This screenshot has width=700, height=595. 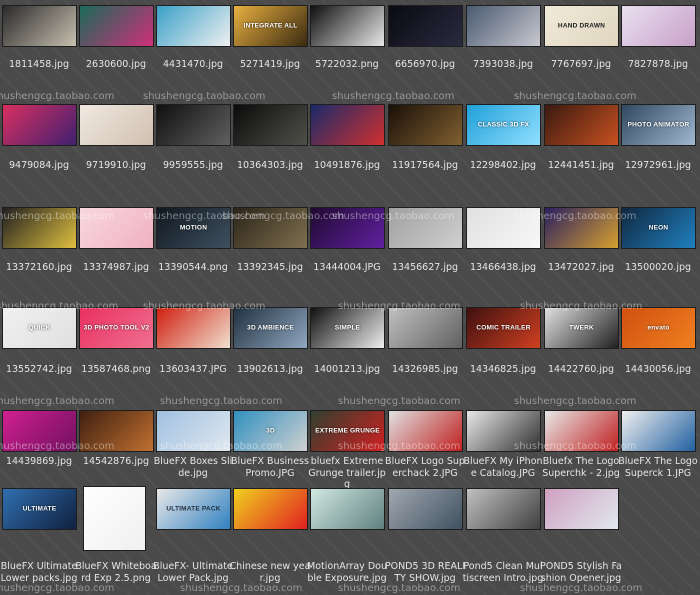 What do you see at coordinates (39, 369) in the screenshot?
I see `file-name-label: 13552742.jpg` at bounding box center [39, 369].